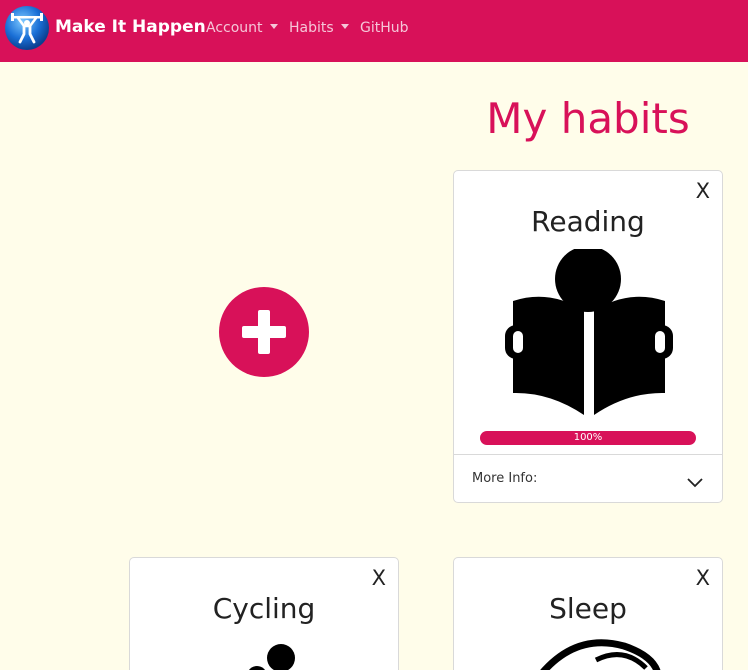 Image resolution: width=748 pixels, height=670 pixels. I want to click on progress-bar: 100%, so click(588, 438).